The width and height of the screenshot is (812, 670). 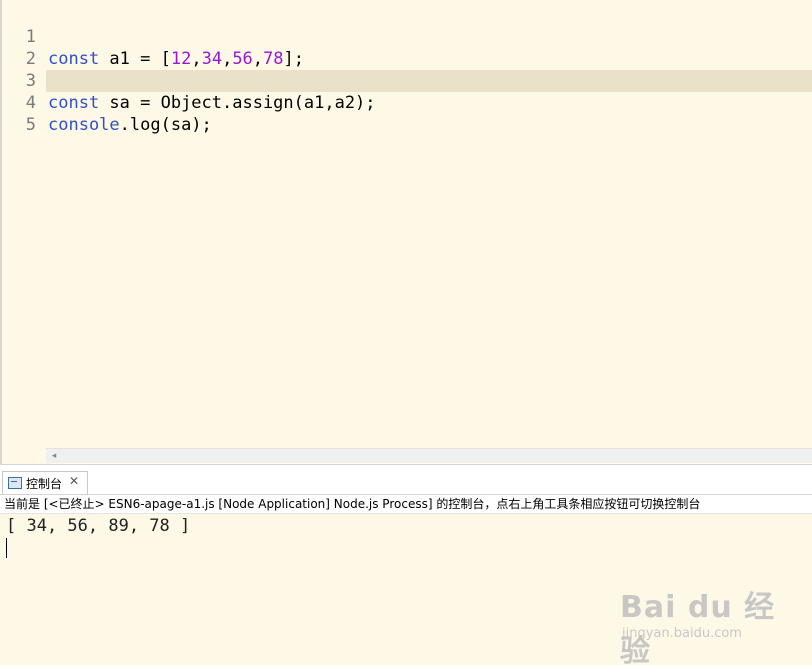 I want to click on watermark-url: jingyan.baidu.com, so click(x=682, y=633).